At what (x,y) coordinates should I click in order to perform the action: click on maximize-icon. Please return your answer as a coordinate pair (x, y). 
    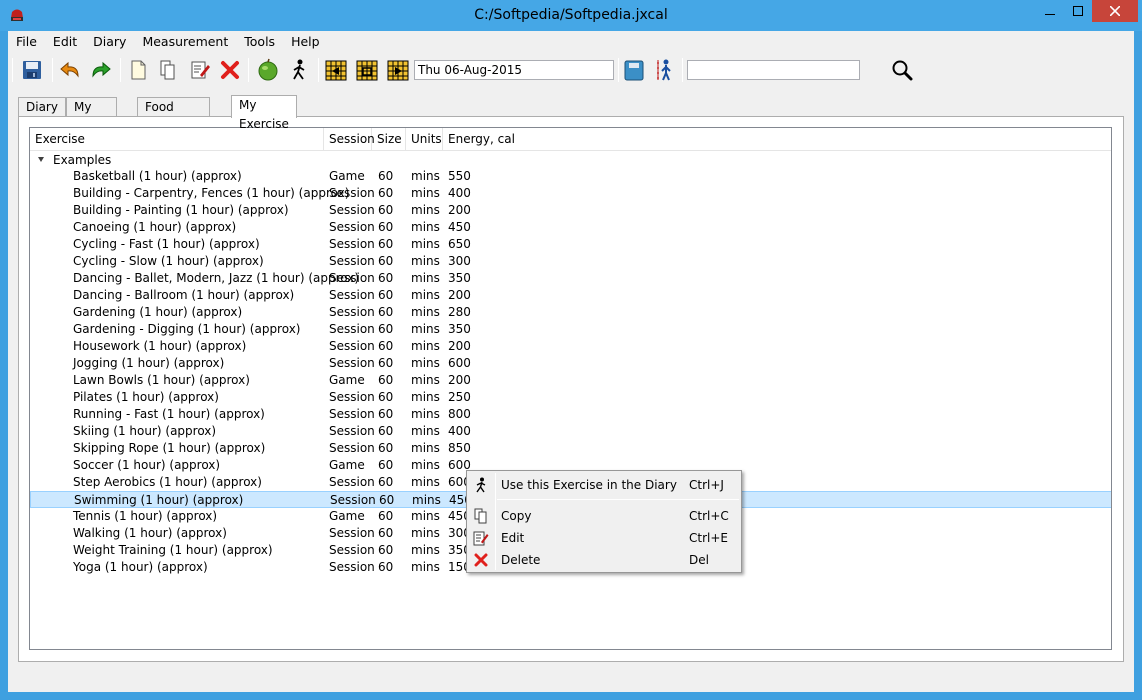
    Looking at the image, I should click on (1078, 11).